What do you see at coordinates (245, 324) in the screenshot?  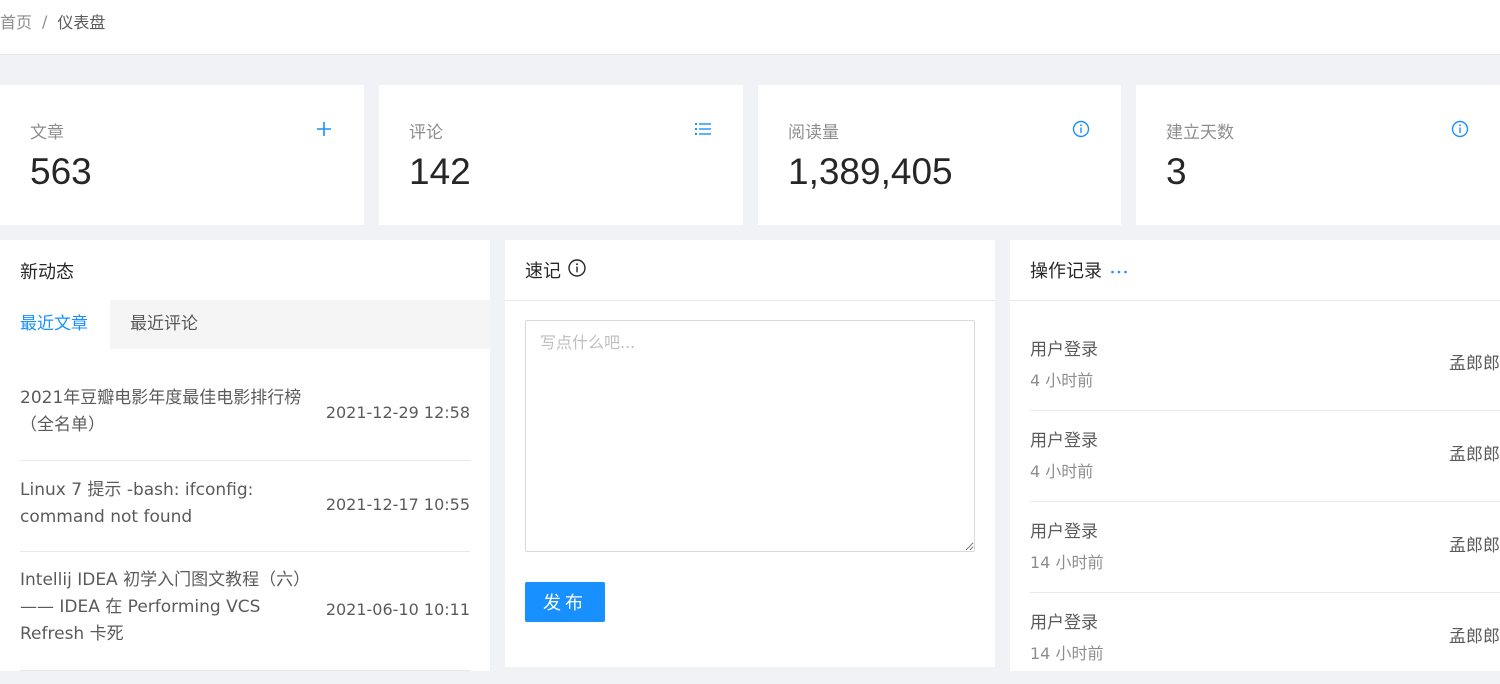 I see `activity-tabs: 最近文章 最近评论` at bounding box center [245, 324].